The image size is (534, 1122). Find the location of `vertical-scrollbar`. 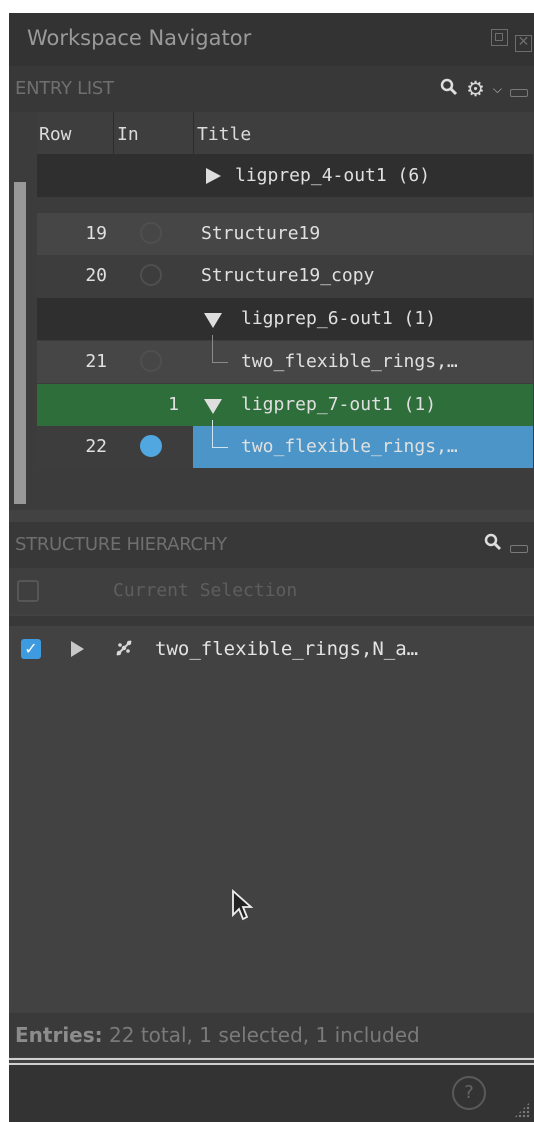

vertical-scrollbar is located at coordinates (20, 343).